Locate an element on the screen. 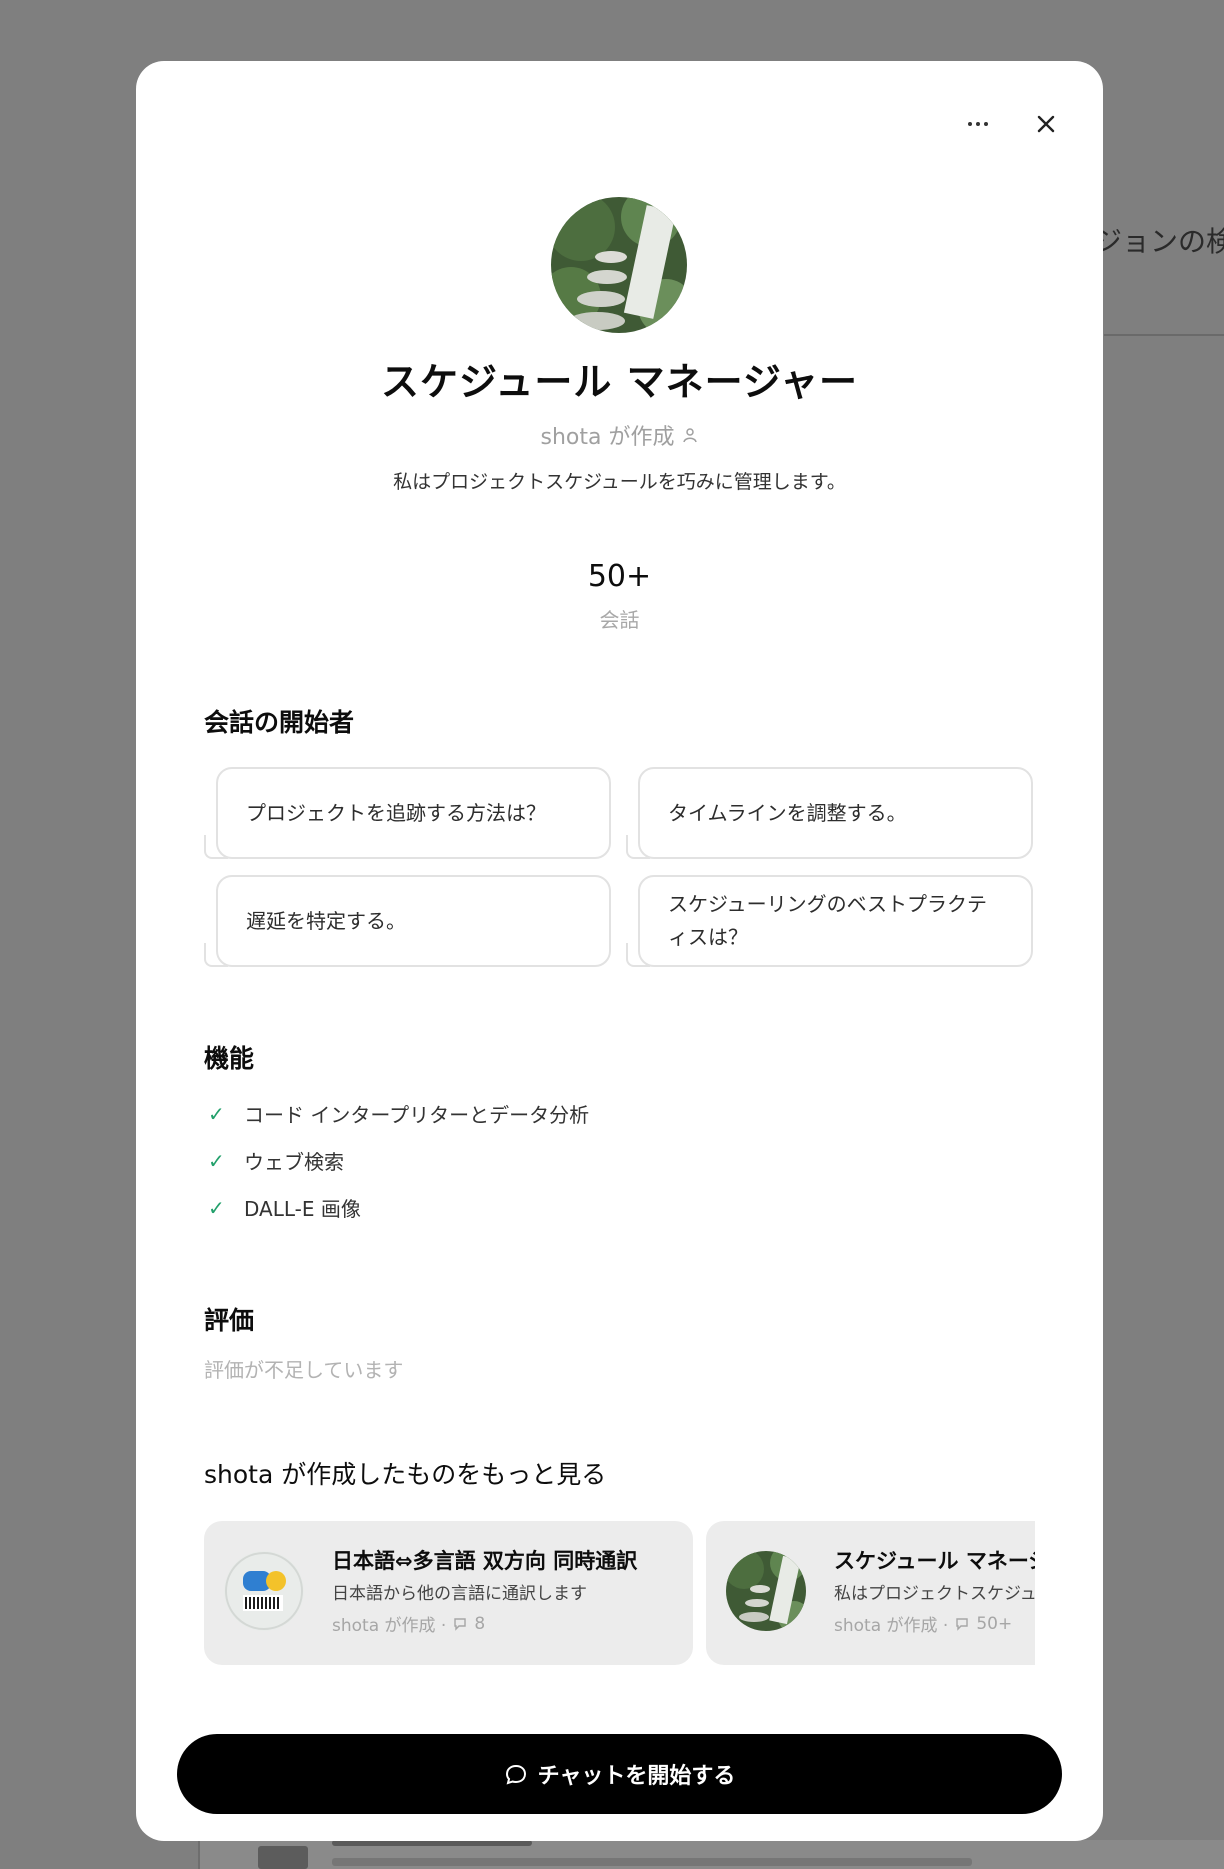  gpt-card-description: 日本語から他の言語に通訳します is located at coordinates (459, 1594).